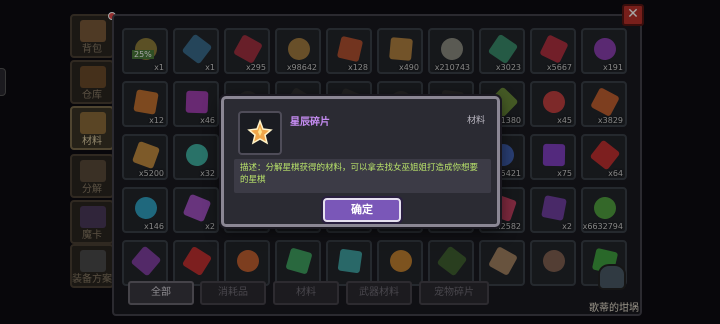 The image size is (720, 324). What do you see at coordinates (475, 121) in the screenshot?
I see `item-category: 材料` at bounding box center [475, 121].